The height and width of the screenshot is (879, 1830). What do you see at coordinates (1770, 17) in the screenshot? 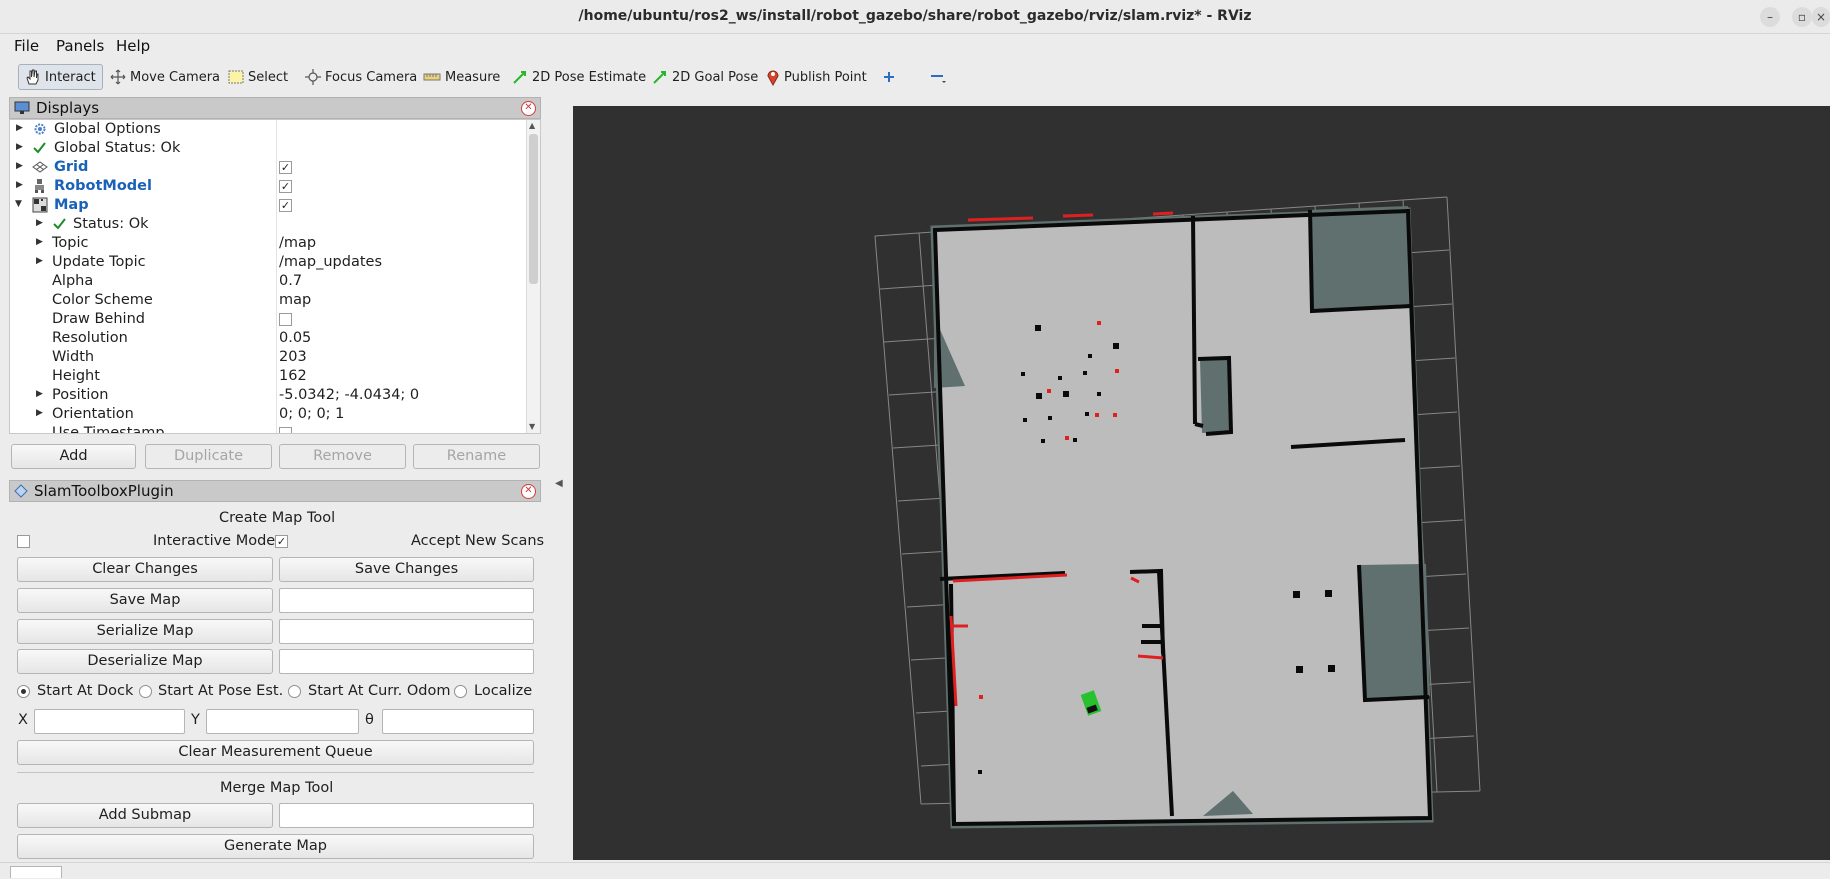
I see `minimize-icon: –` at bounding box center [1770, 17].